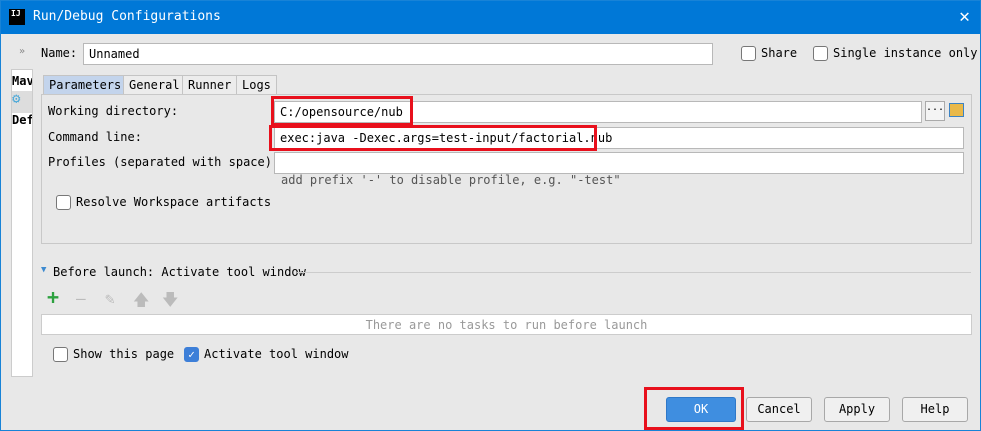  What do you see at coordinates (905, 53) in the screenshot?
I see `single-instance-label: Single instance only` at bounding box center [905, 53].